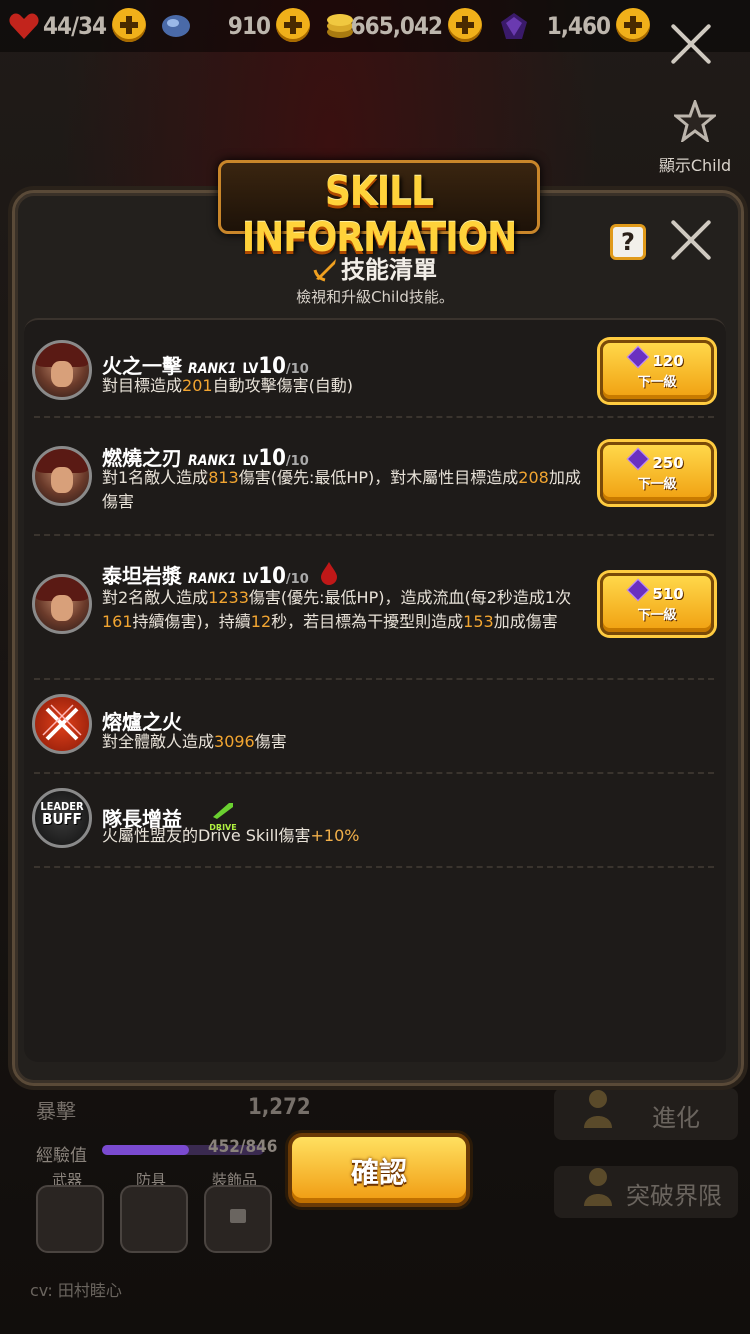 The image size is (750, 1334). What do you see at coordinates (293, 25) in the screenshot?
I see `add-gems-button` at bounding box center [293, 25].